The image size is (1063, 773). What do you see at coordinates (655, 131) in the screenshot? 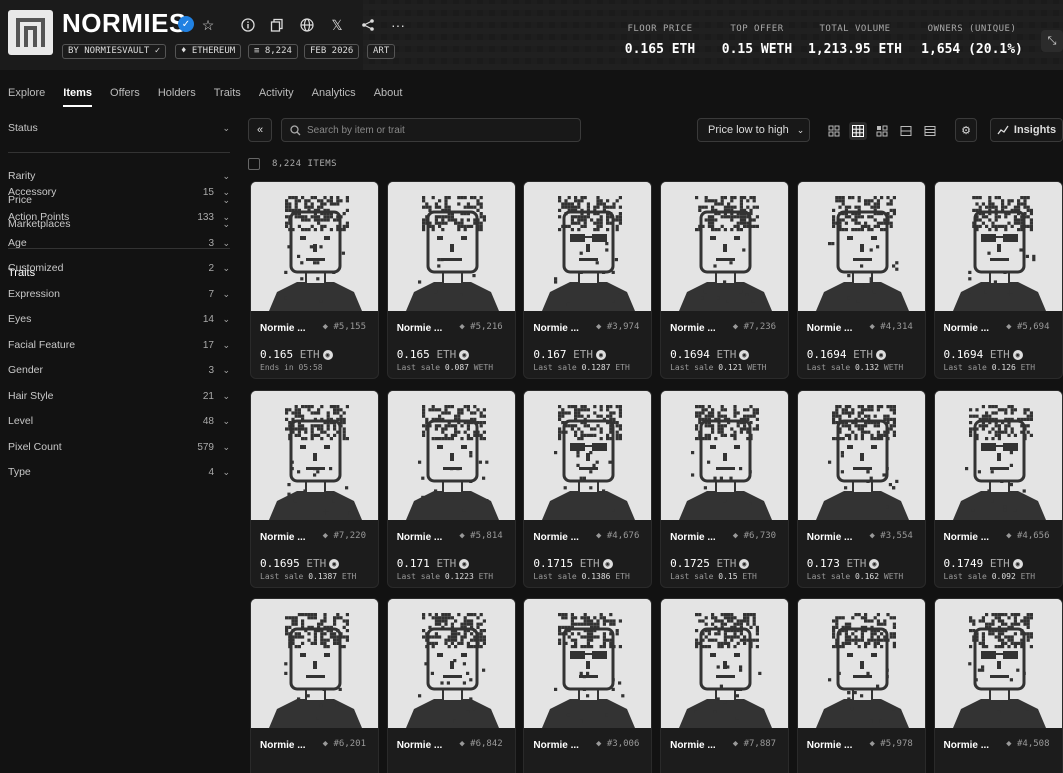
I see `items-toolbar: « Price low to high ⌄ ⚙ Insights` at bounding box center [655, 131].